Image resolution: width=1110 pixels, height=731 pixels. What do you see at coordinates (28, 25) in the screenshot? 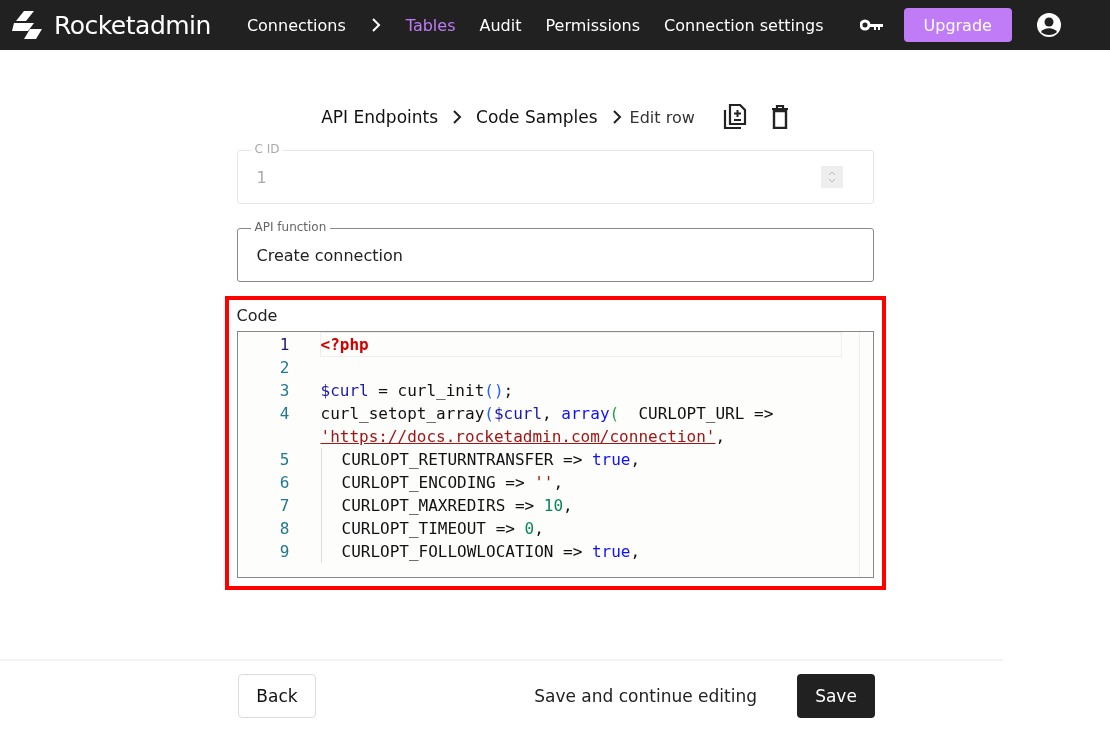
I see `logo-icon` at bounding box center [28, 25].